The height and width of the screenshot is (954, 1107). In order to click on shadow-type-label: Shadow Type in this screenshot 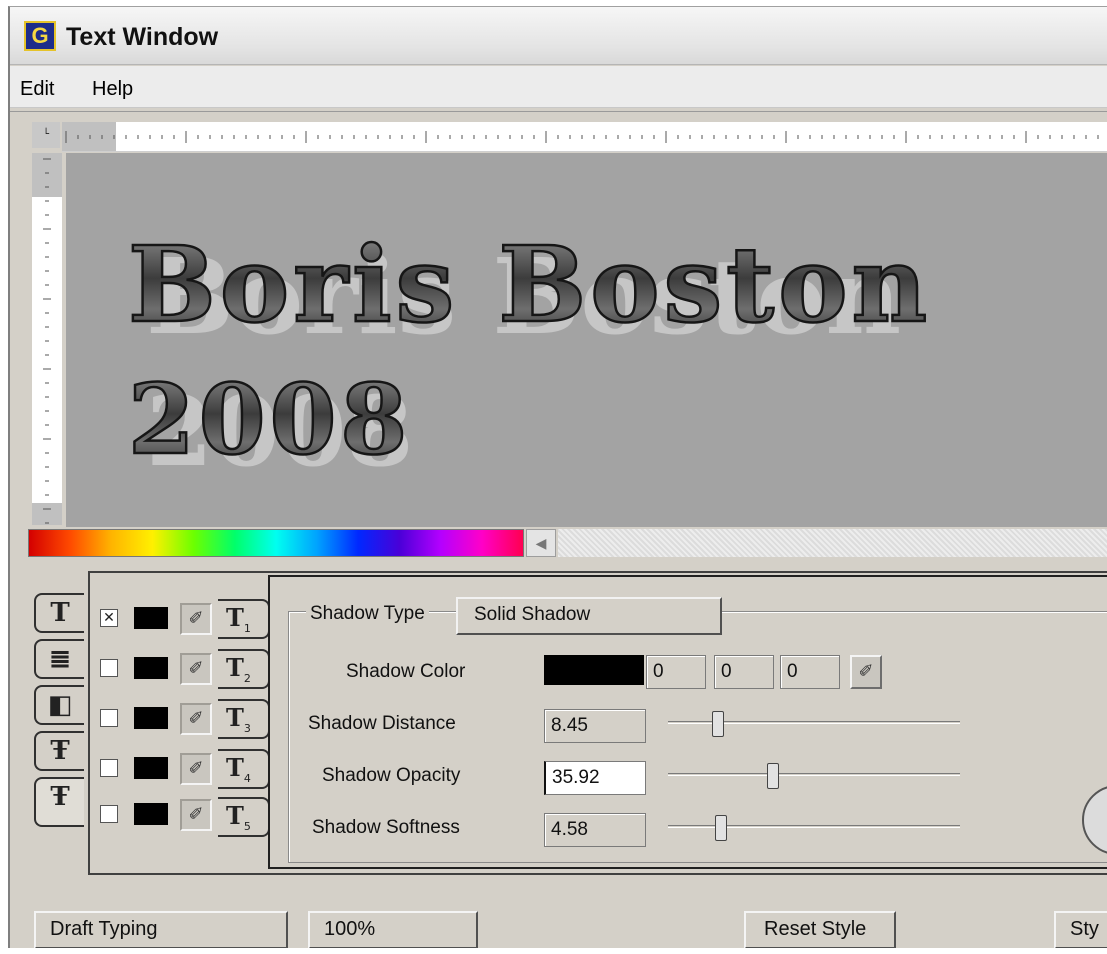, I will do `click(367, 614)`.